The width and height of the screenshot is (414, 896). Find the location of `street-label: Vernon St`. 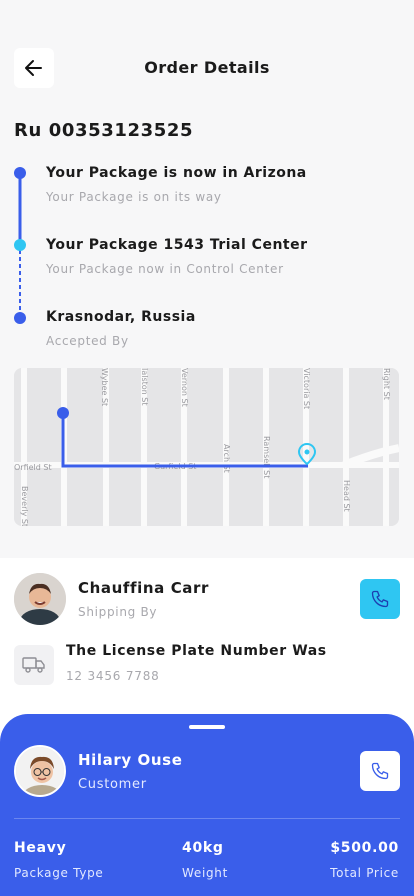

street-label: Vernon St is located at coordinates (184, 387).